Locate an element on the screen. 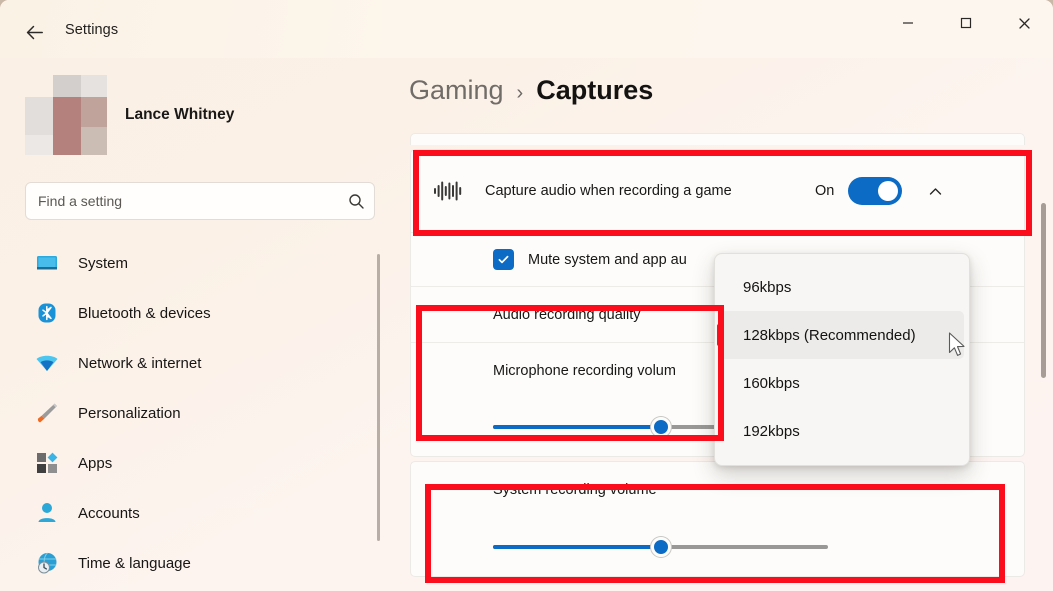 Image resolution: width=1053 pixels, height=591 pixels. sidebar-item-label: Network & internet is located at coordinates (140, 363).